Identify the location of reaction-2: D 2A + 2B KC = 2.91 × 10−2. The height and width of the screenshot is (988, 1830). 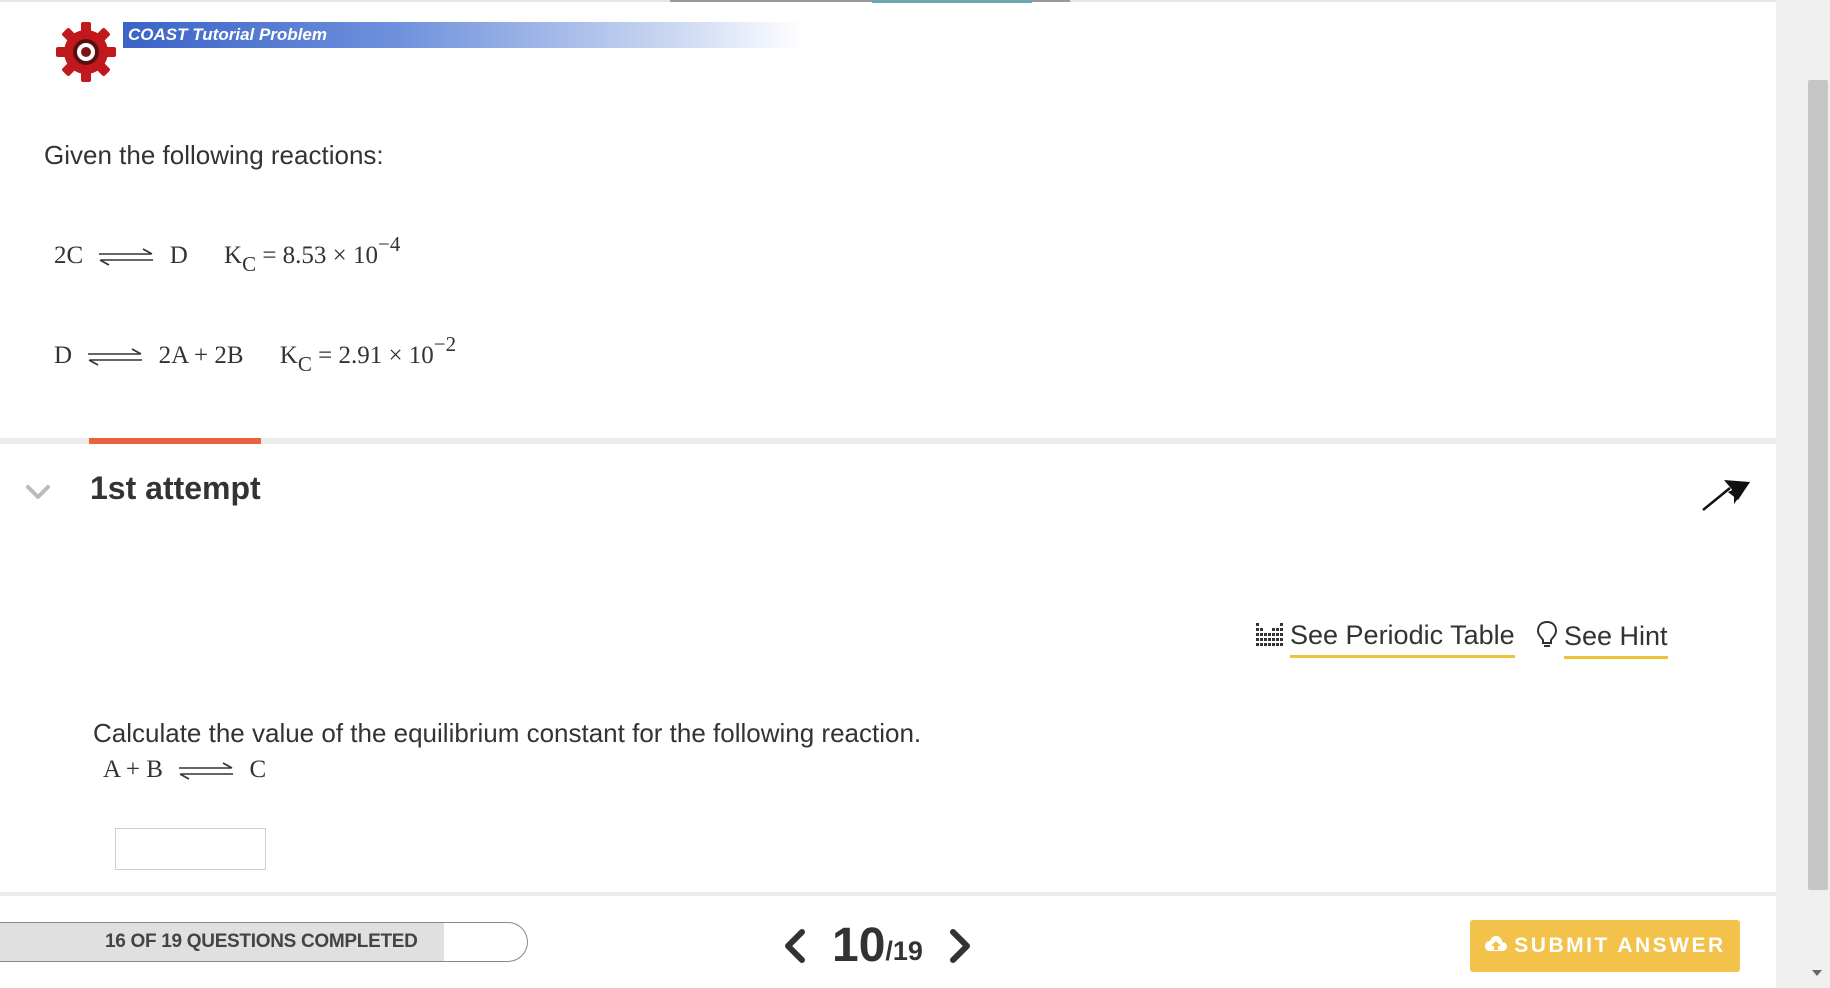
(255, 354).